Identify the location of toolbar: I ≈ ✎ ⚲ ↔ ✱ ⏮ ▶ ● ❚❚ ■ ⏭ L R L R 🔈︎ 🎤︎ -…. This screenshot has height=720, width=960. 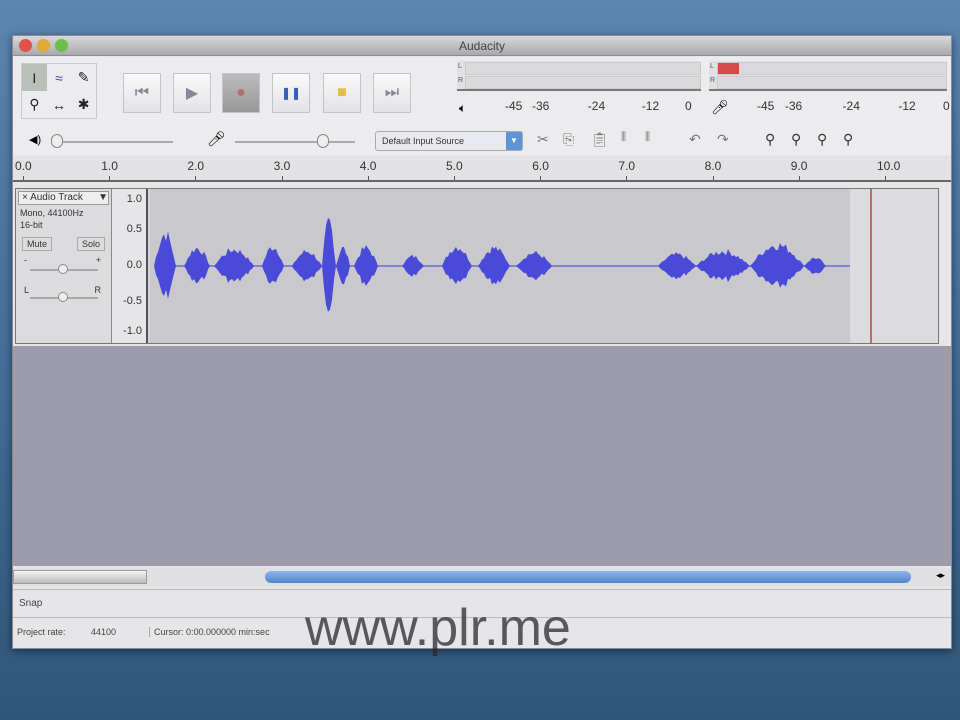
(482, 106).